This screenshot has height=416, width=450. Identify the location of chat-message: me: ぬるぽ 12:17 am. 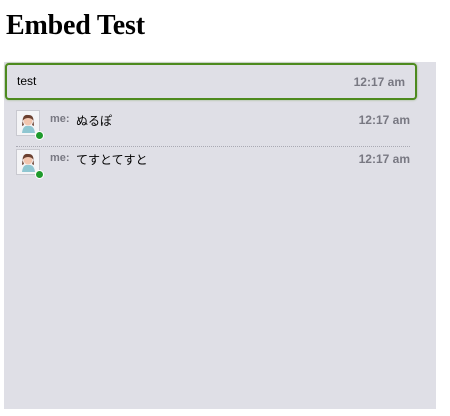
(213, 127).